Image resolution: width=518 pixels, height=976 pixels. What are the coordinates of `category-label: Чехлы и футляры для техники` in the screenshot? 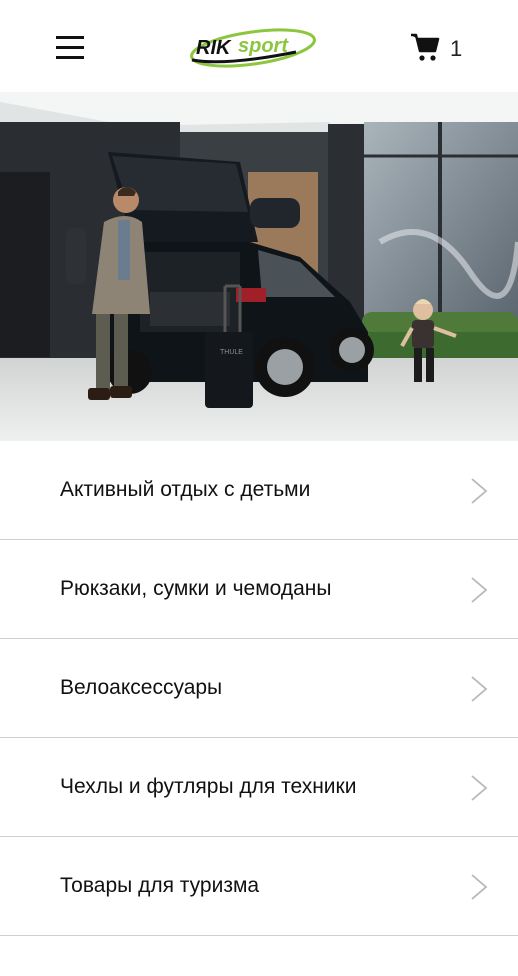 It's located at (208, 786).